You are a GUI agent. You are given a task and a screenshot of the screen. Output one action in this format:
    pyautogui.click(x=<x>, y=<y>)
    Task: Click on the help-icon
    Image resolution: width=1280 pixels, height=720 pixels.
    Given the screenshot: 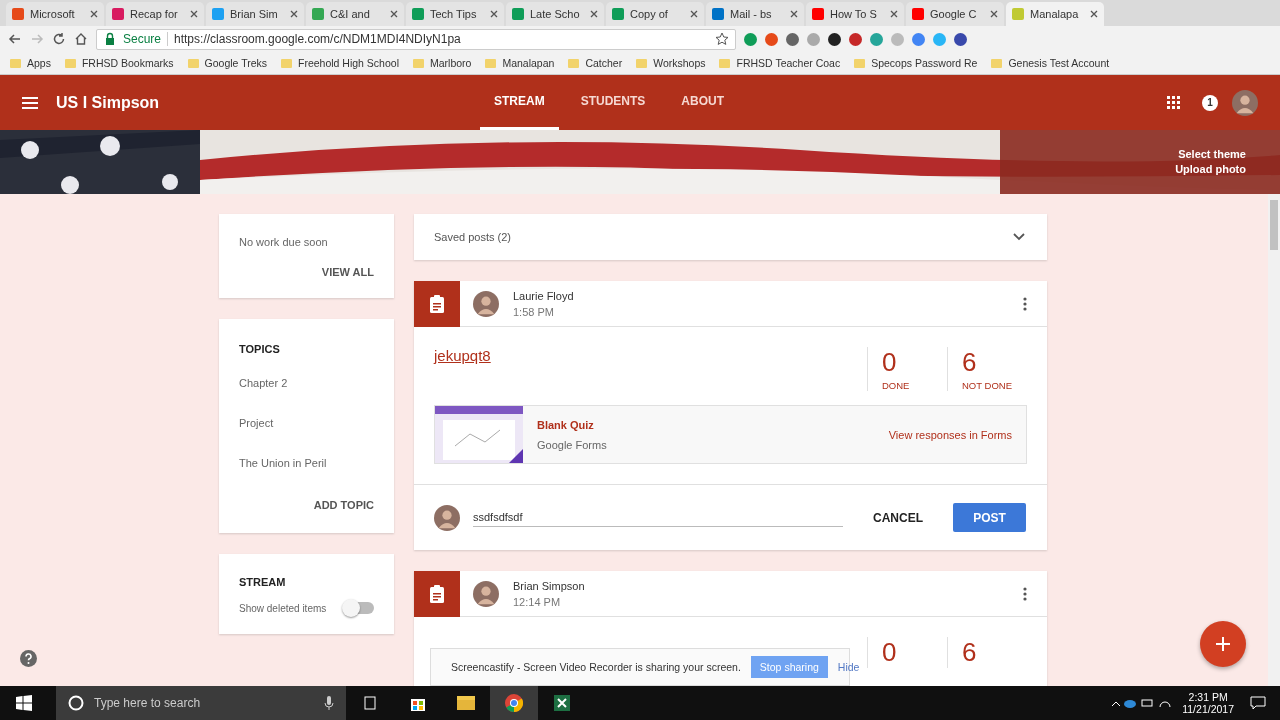 What is the action you would take?
    pyautogui.click(x=28, y=658)
    